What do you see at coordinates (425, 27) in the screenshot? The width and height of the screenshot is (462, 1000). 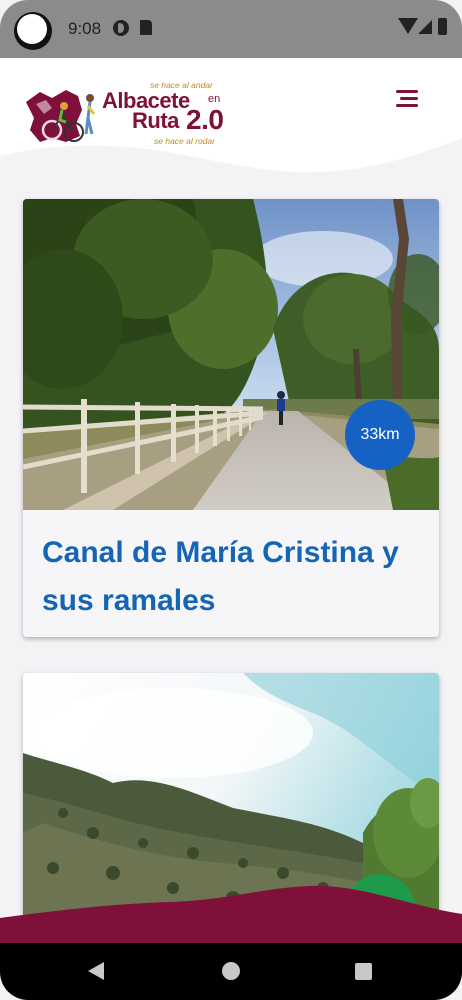 I see `signal-icon` at bounding box center [425, 27].